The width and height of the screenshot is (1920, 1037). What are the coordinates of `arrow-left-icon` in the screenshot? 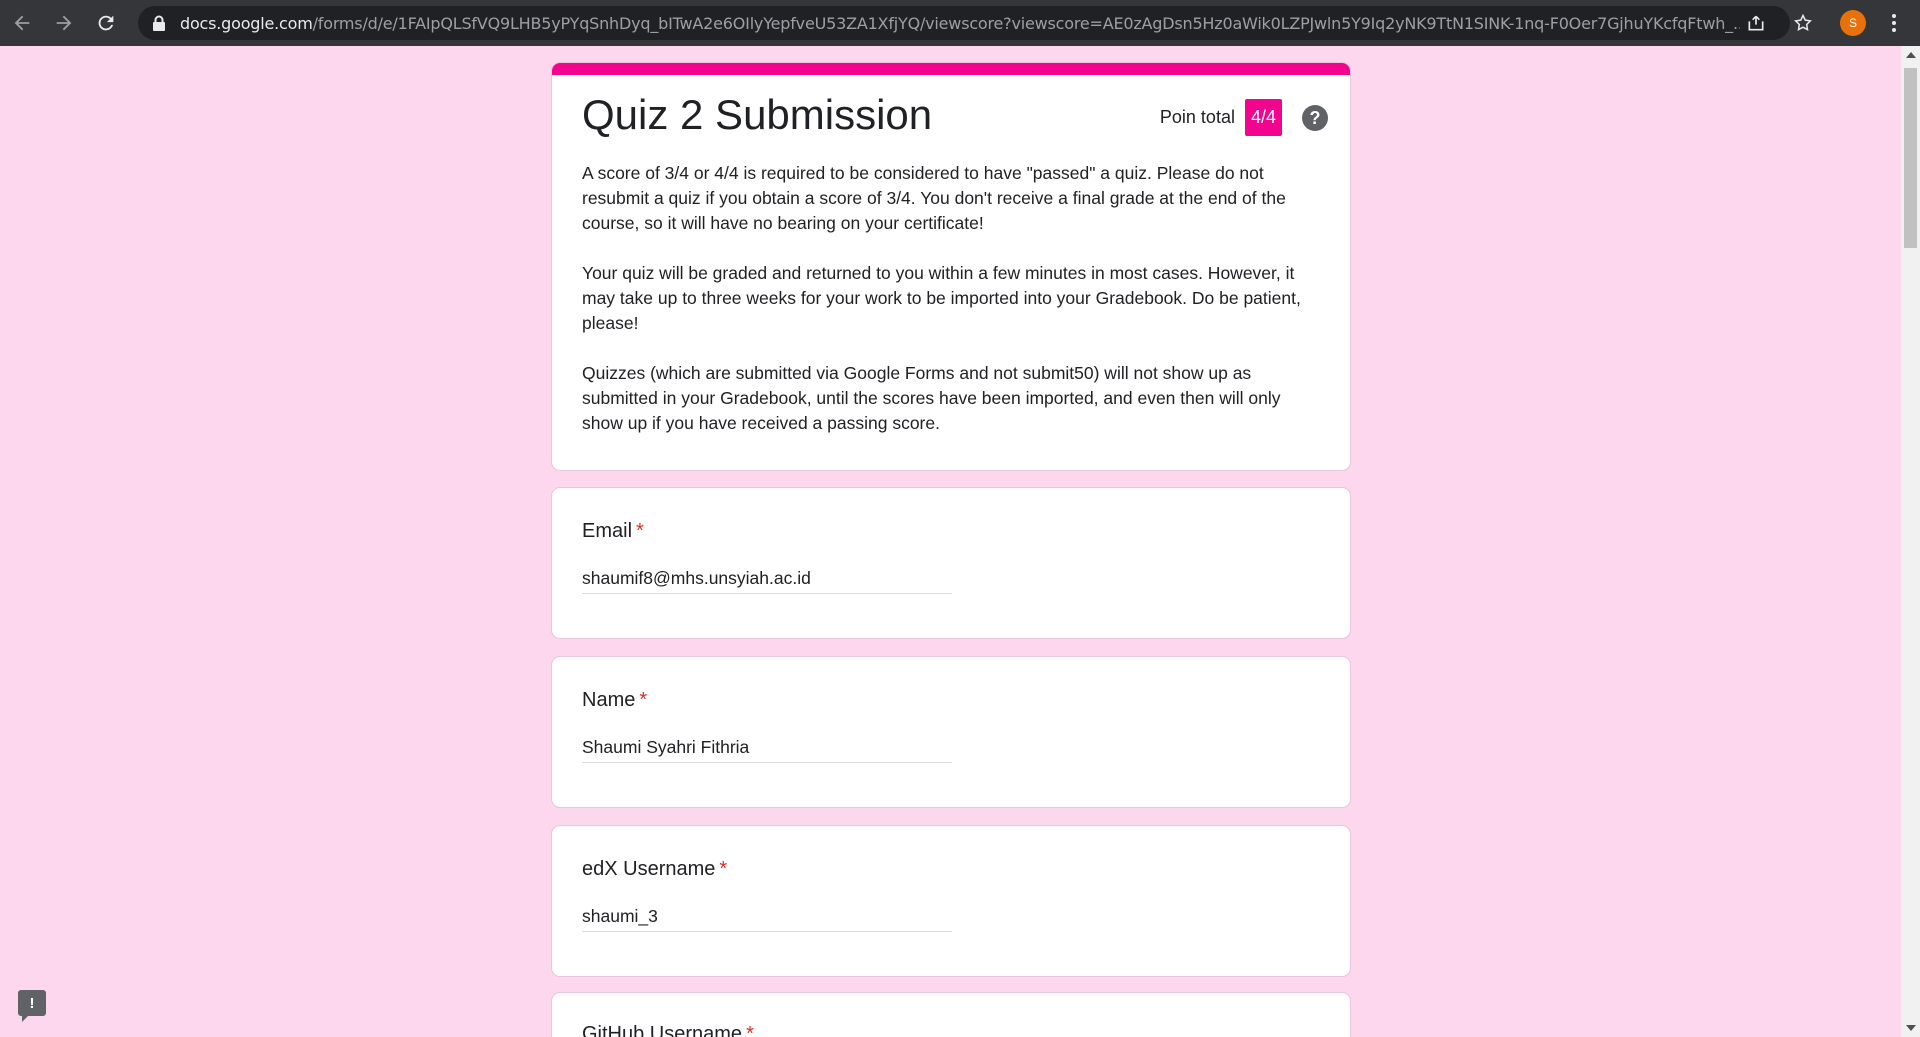 It's located at (22, 23).